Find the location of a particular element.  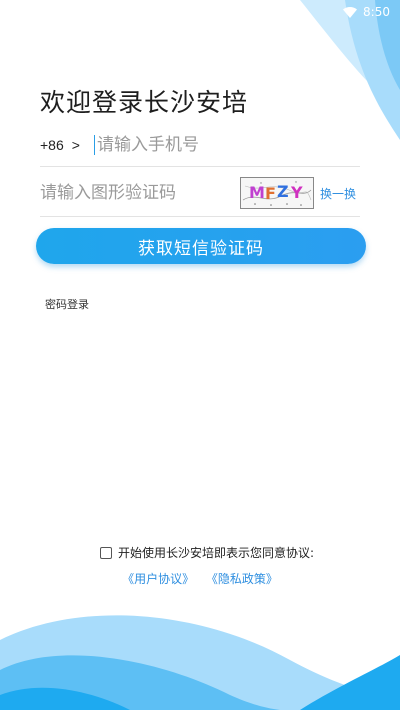

country-code-selector: +86 > is located at coordinates (67, 145).